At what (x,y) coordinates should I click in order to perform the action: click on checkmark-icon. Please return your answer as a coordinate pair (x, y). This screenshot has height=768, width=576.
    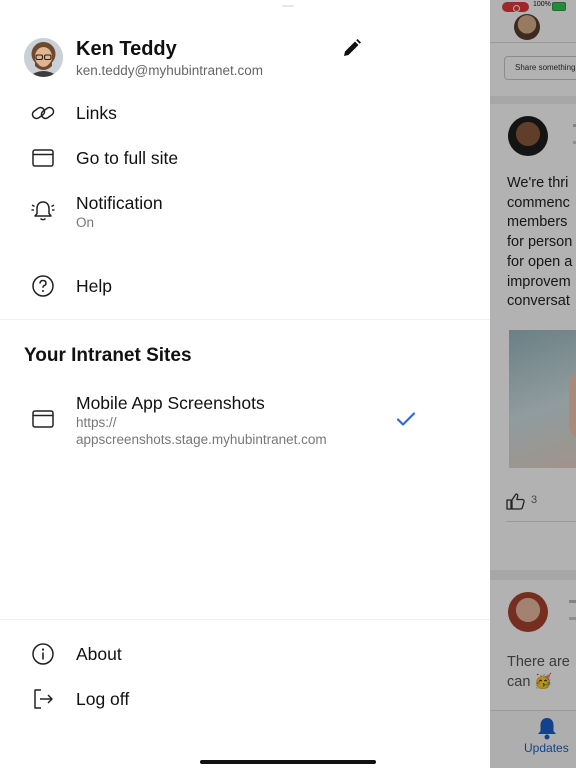
    Looking at the image, I should click on (406, 419).